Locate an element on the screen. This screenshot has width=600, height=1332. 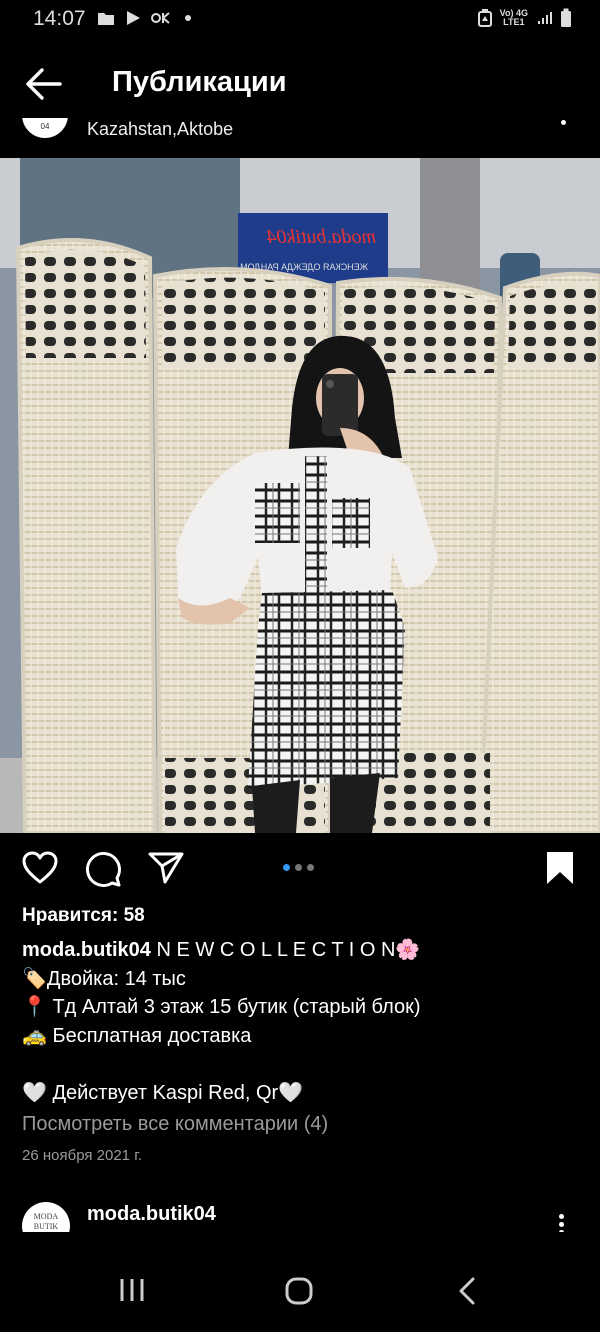
arrow-left-icon is located at coordinates (43, 84).